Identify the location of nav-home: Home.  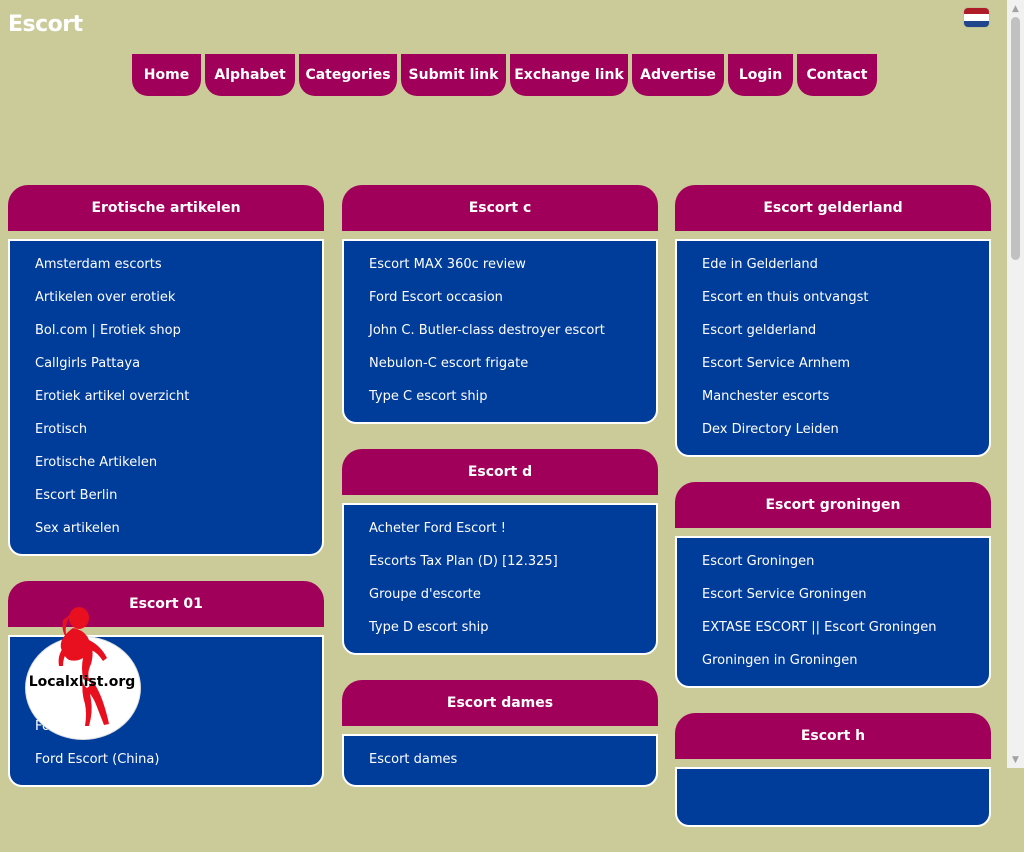
(166, 75).